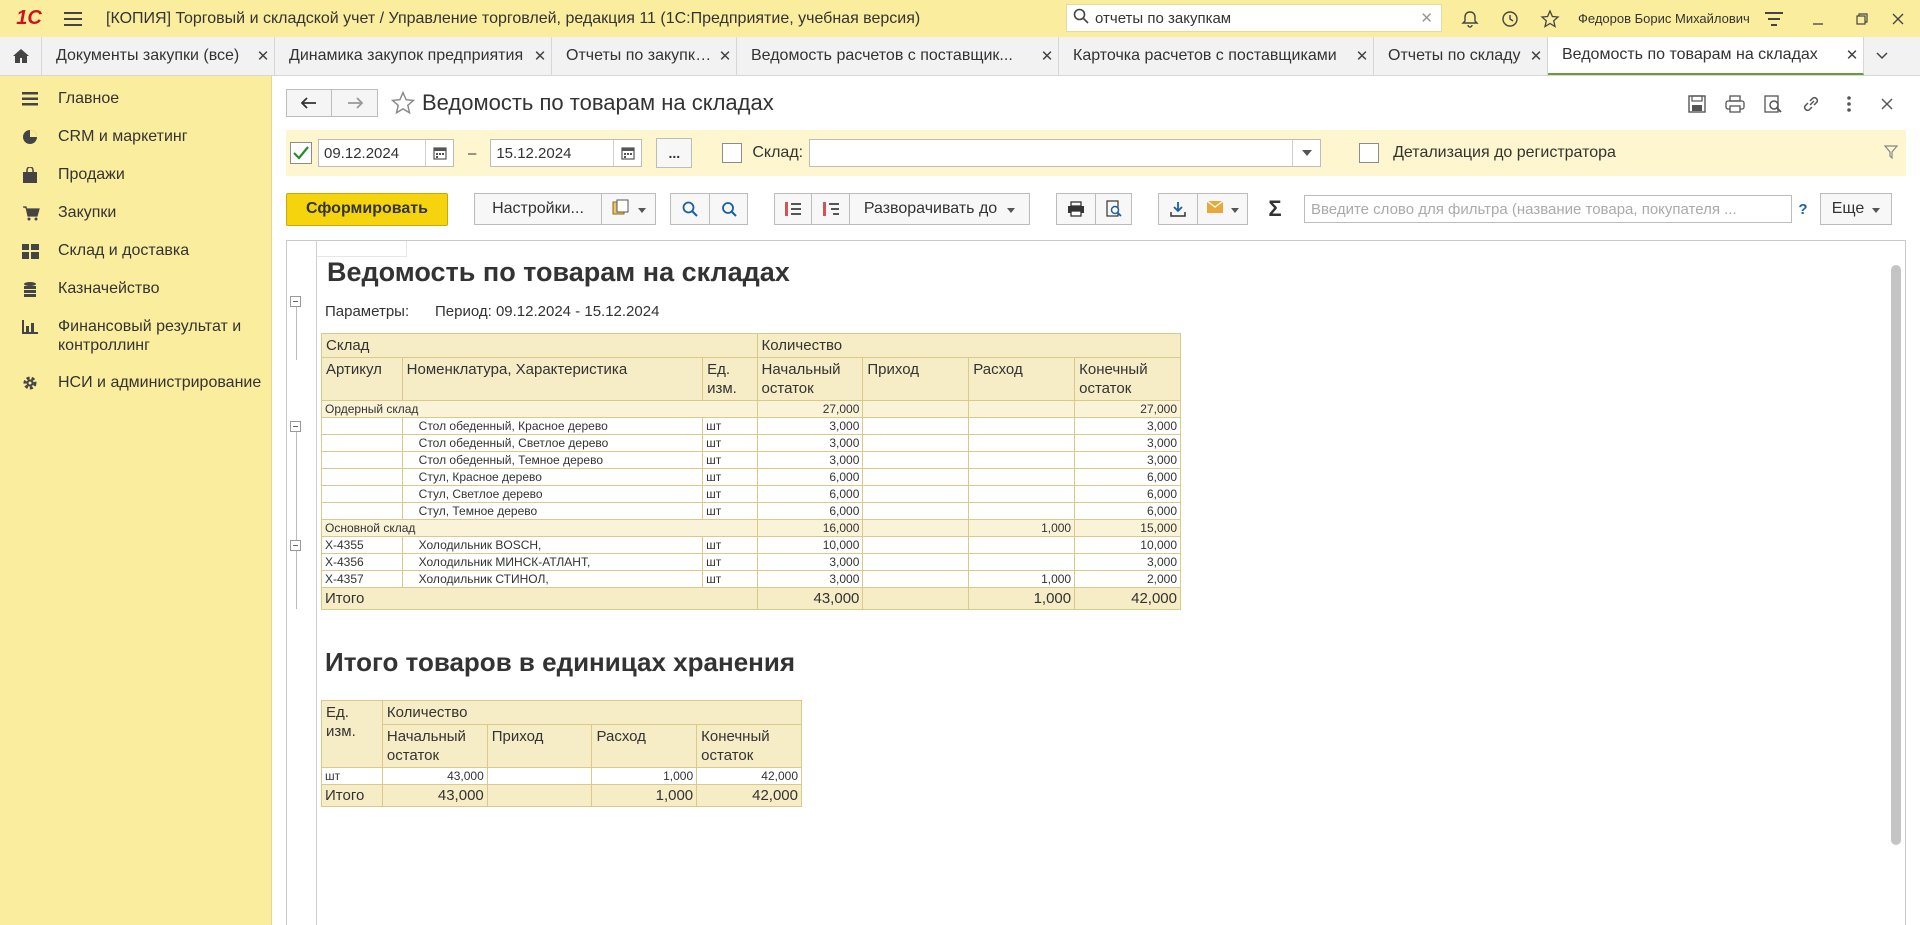 The image size is (1920, 925). Describe the element at coordinates (355, 103) in the screenshot. I see `forward-button` at that location.